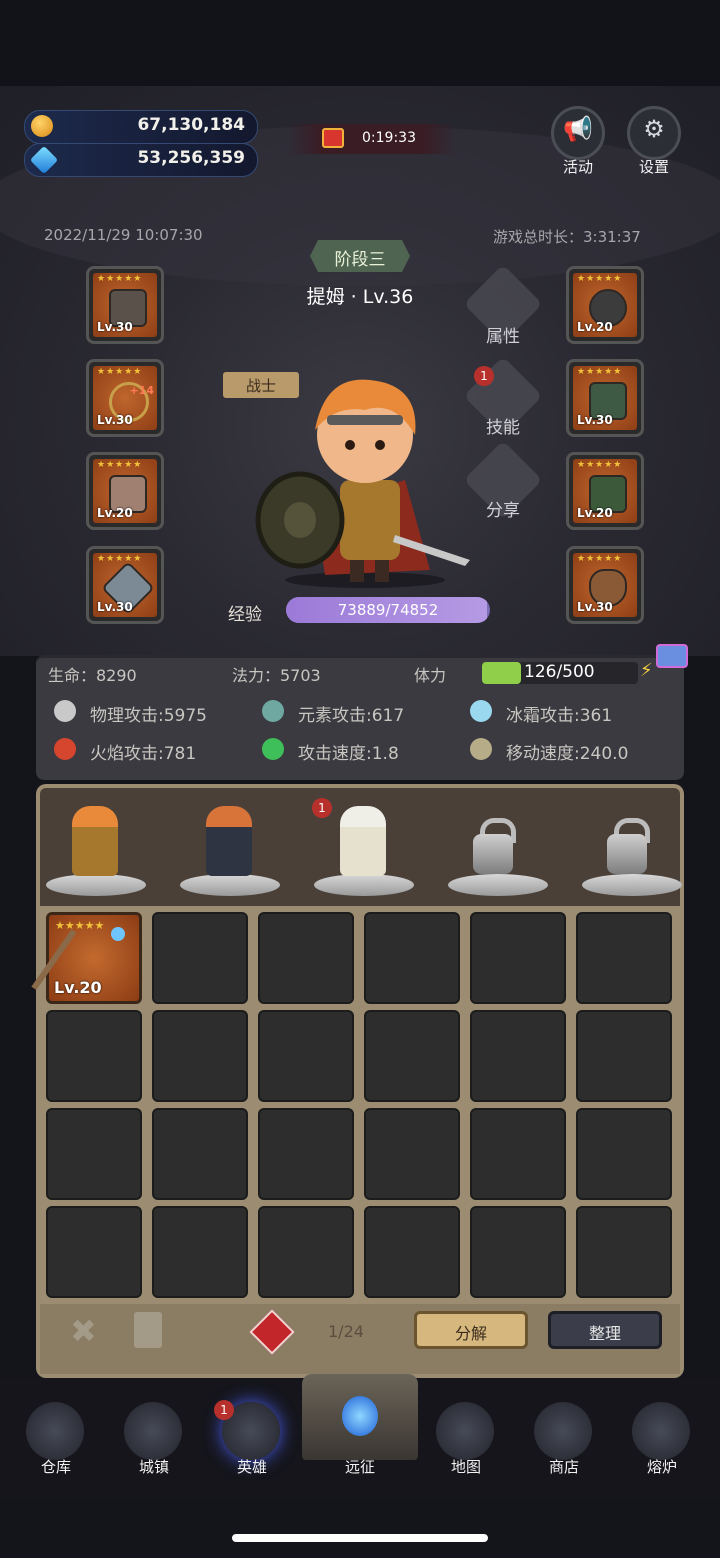  Describe the element at coordinates (605, 585) in the screenshot. I see `equip-slot-shield: ★★★★★ Lv.30` at that location.